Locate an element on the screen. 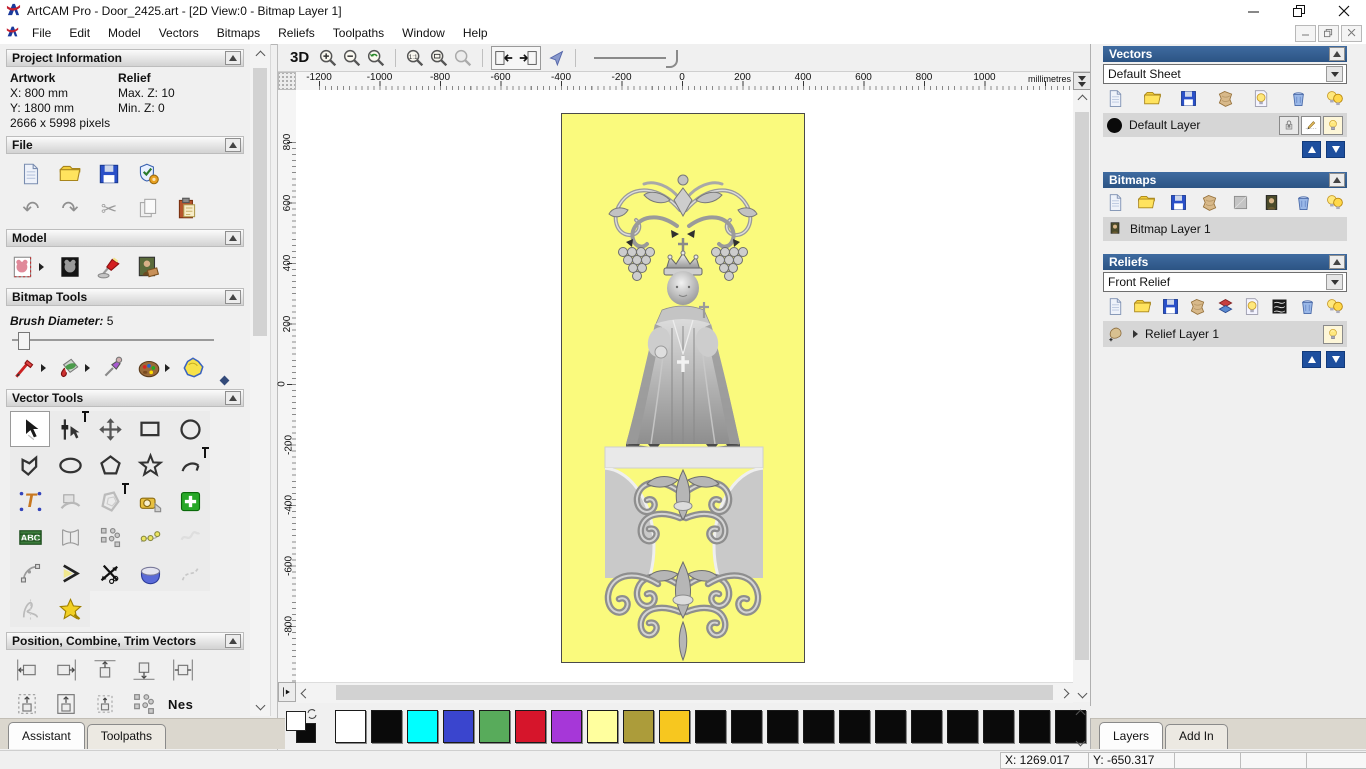  blue-cursor-icon is located at coordinates (556, 58).